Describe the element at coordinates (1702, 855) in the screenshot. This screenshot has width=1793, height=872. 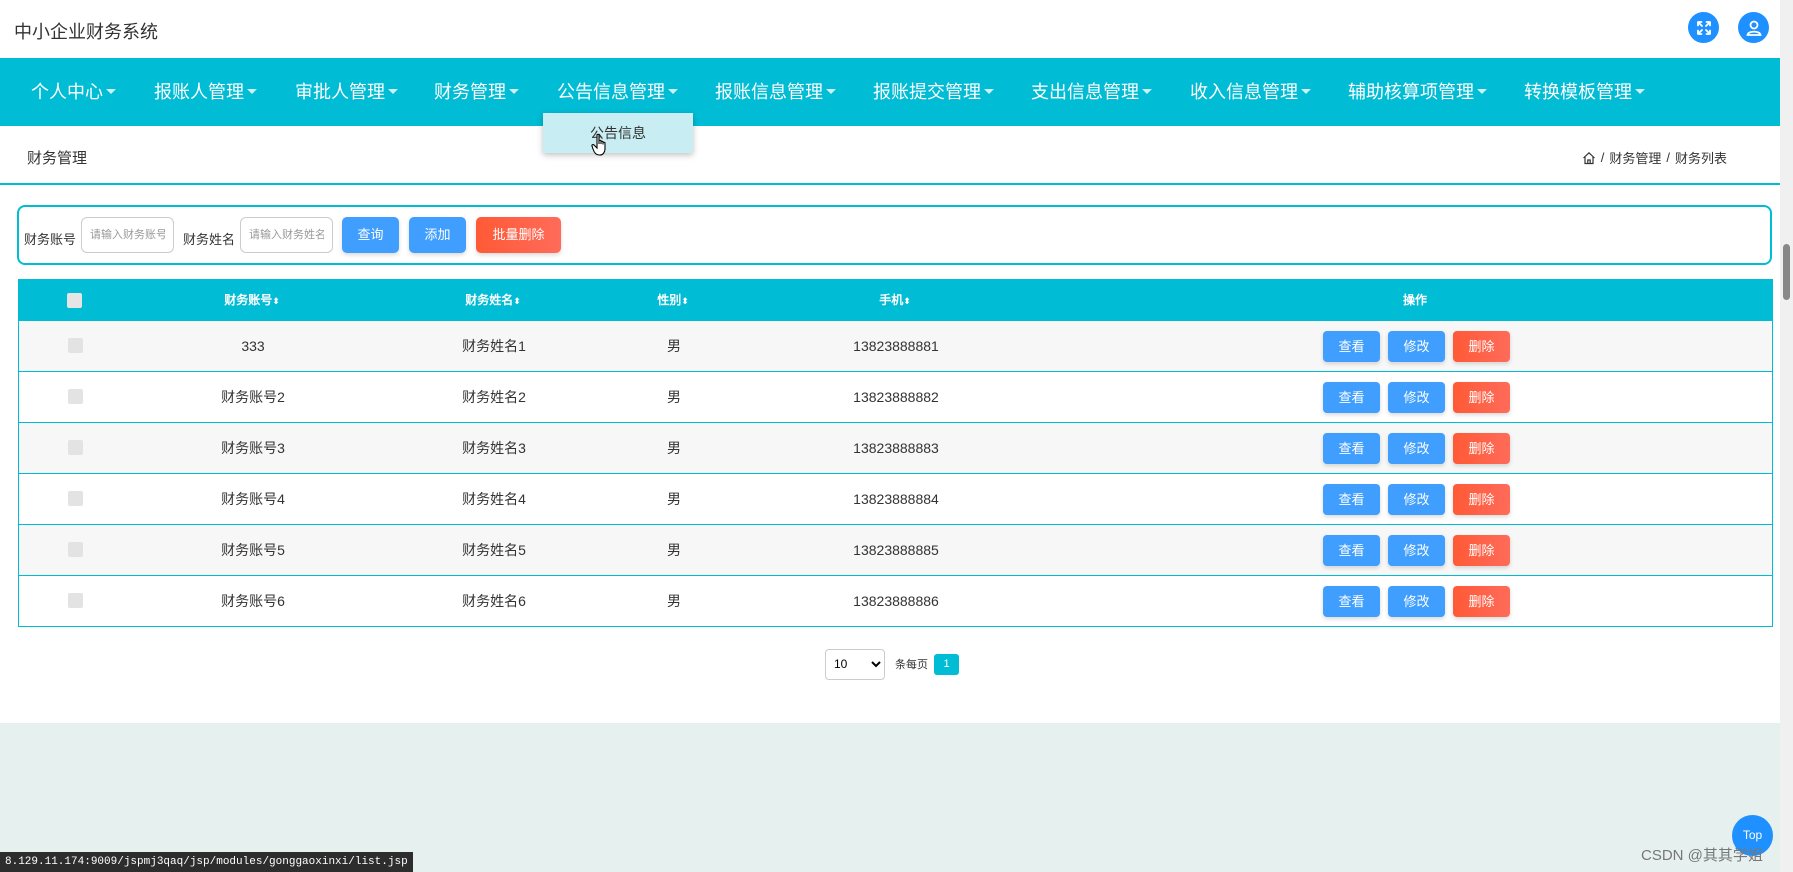
I see `watermark: CSDN @其其学姐` at that location.